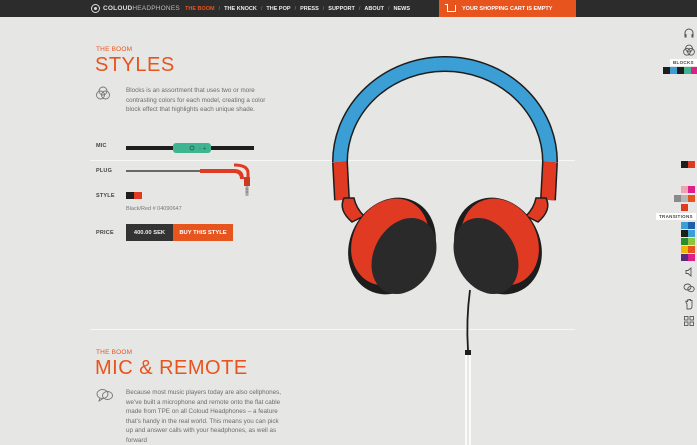 The image size is (697, 445). What do you see at coordinates (203, 232) in the screenshot?
I see `buy-this-style-button: BUY THIS STYLE` at bounding box center [203, 232].